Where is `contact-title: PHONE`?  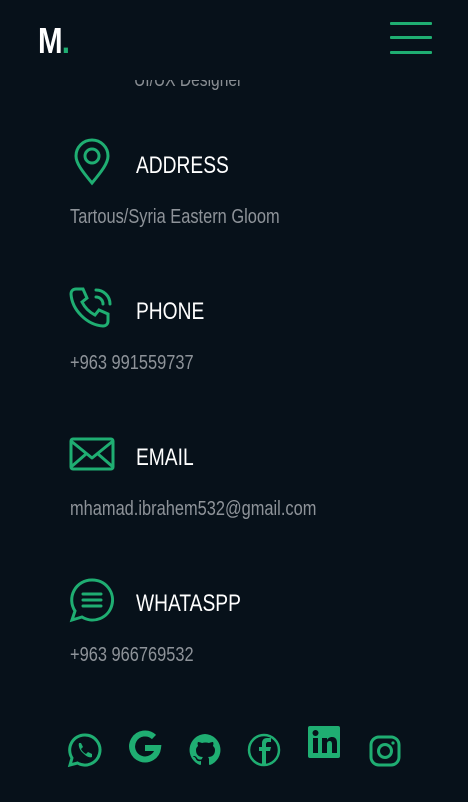 contact-title: PHONE is located at coordinates (170, 311).